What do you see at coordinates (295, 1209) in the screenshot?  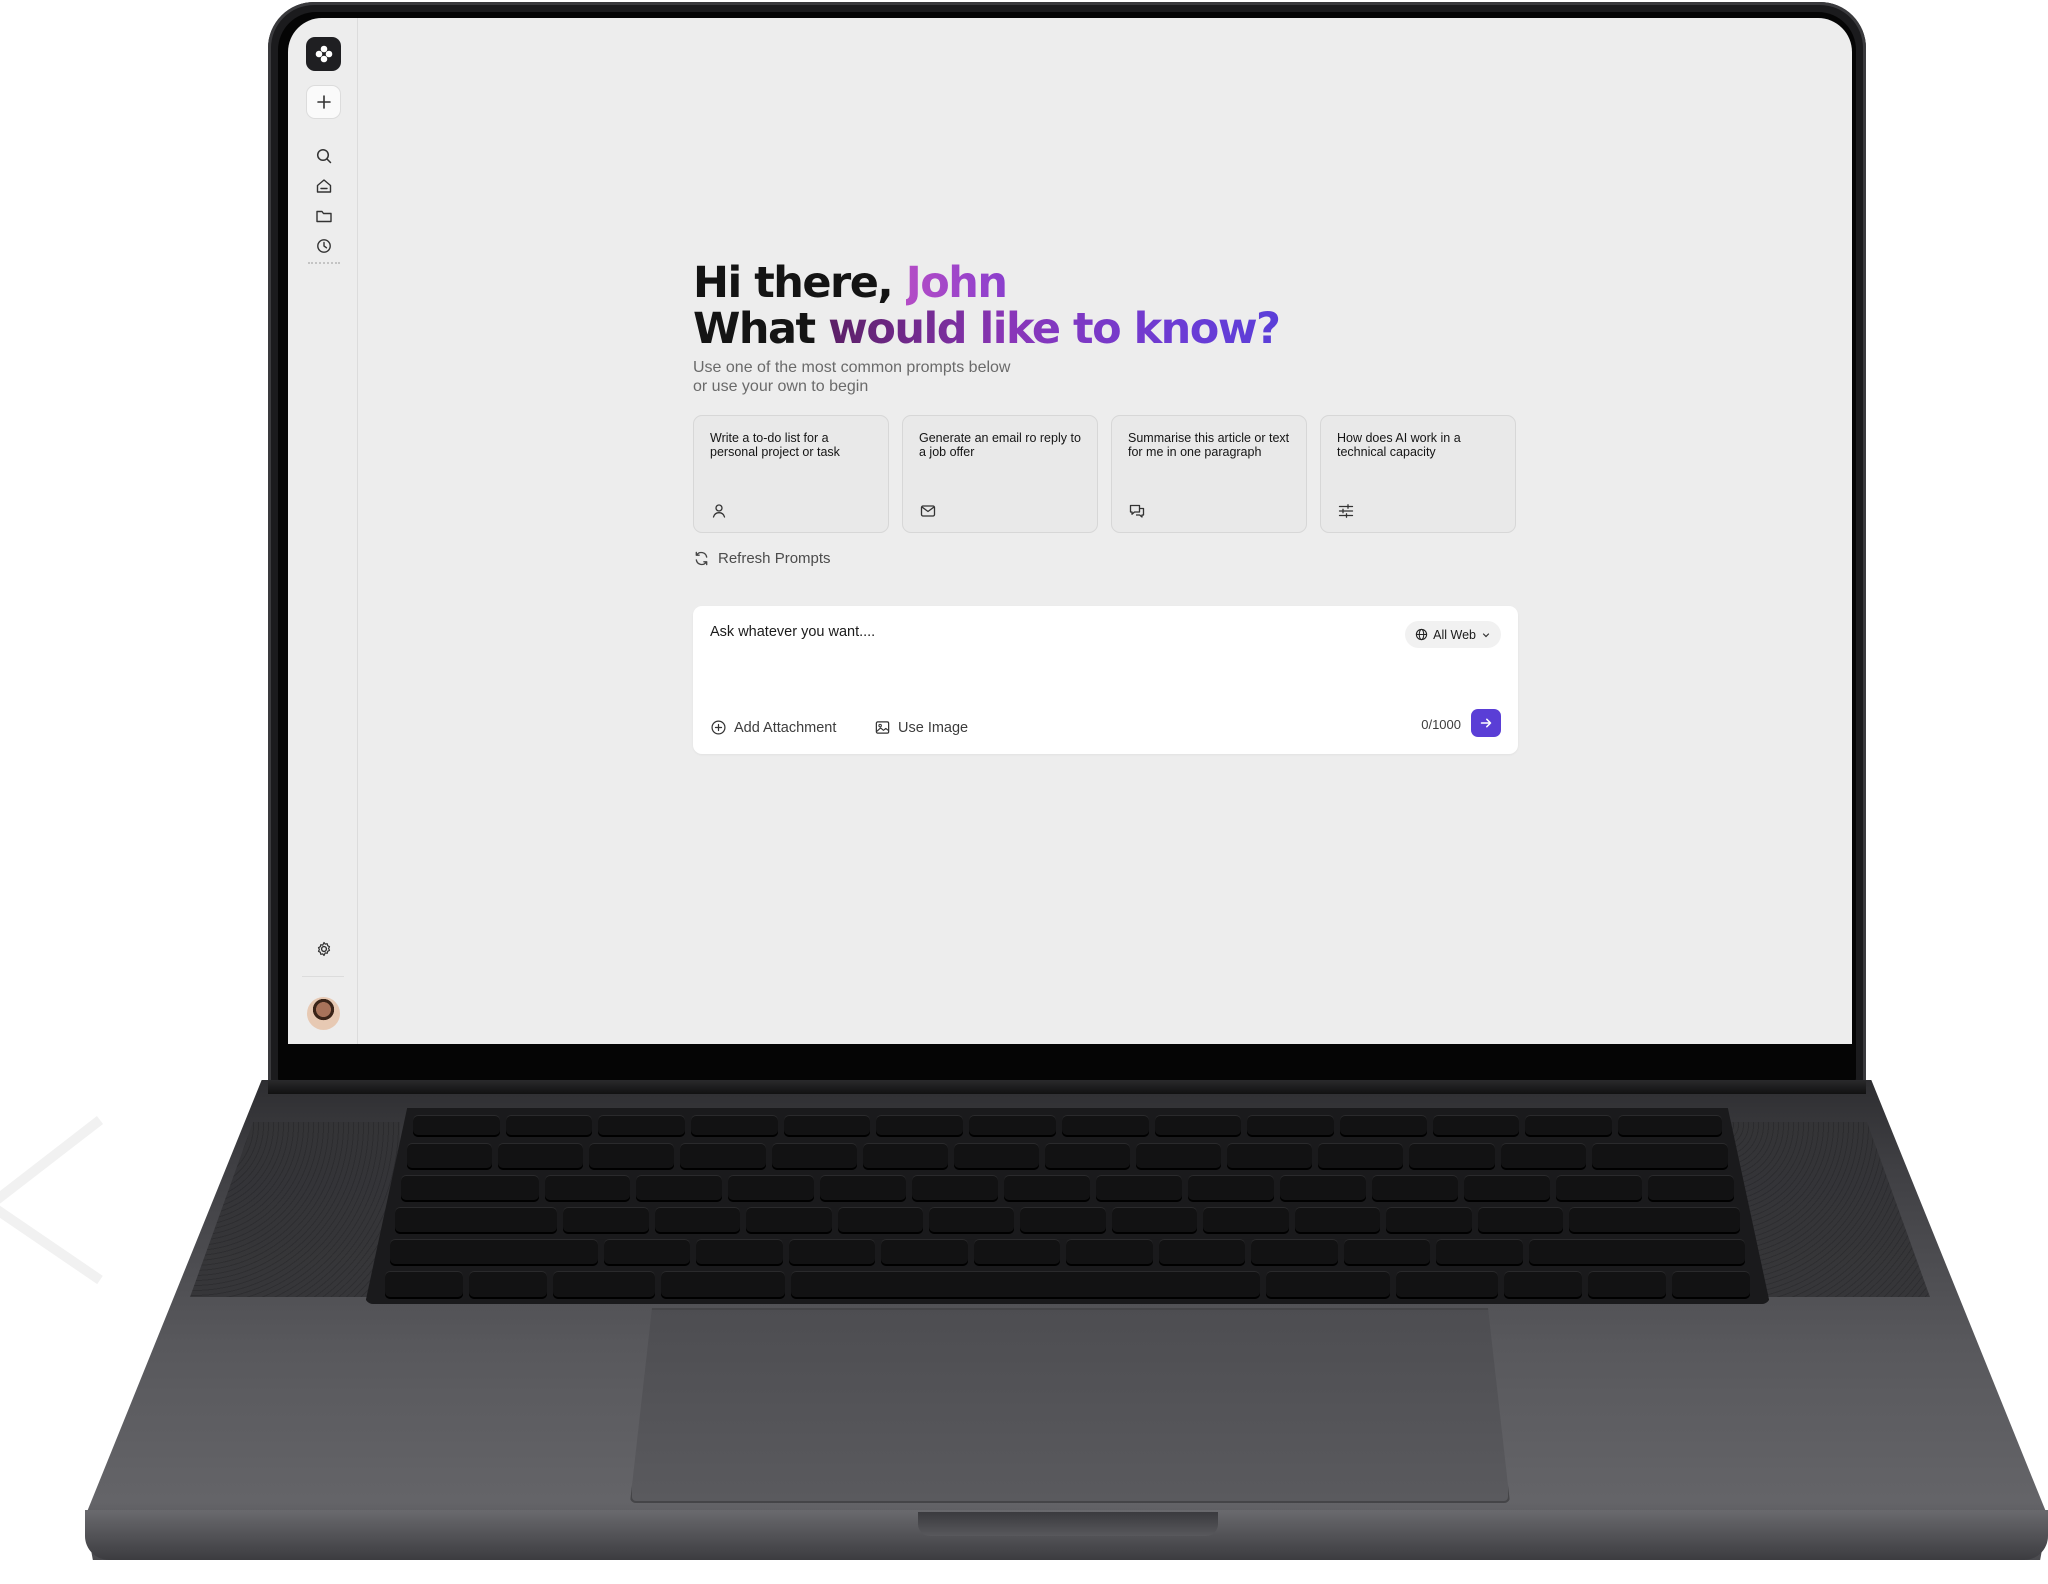 I see `left-speaker-grille` at bounding box center [295, 1209].